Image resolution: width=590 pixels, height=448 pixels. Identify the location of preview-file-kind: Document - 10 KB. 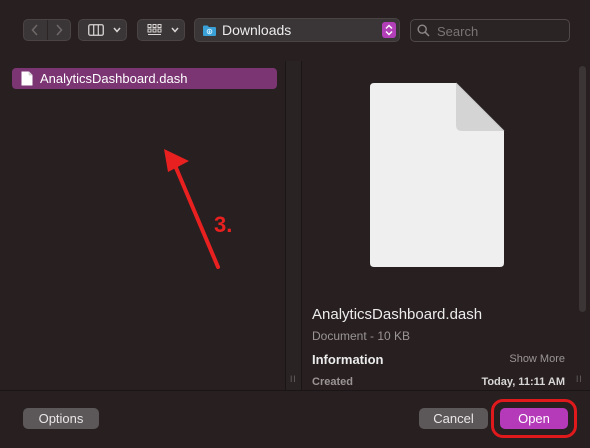
(361, 336).